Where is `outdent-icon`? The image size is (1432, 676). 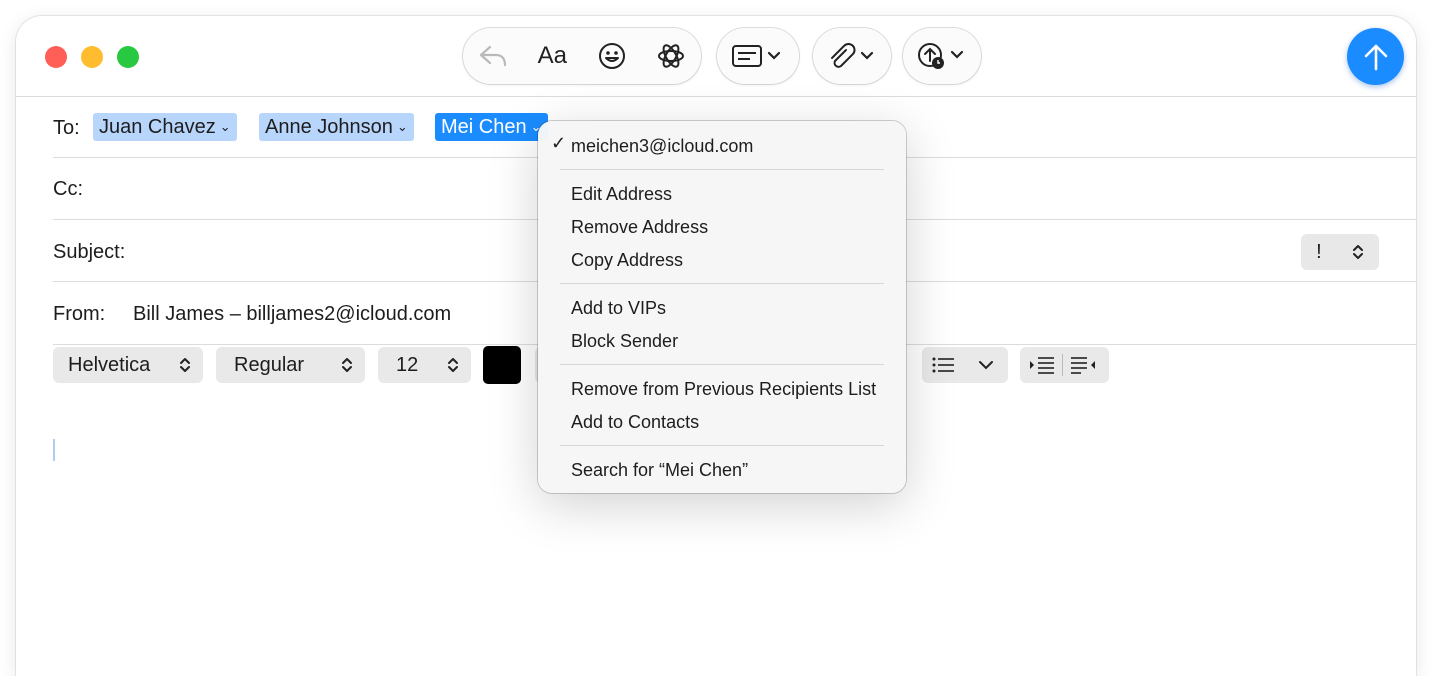
outdent-icon is located at coordinates (1083, 365).